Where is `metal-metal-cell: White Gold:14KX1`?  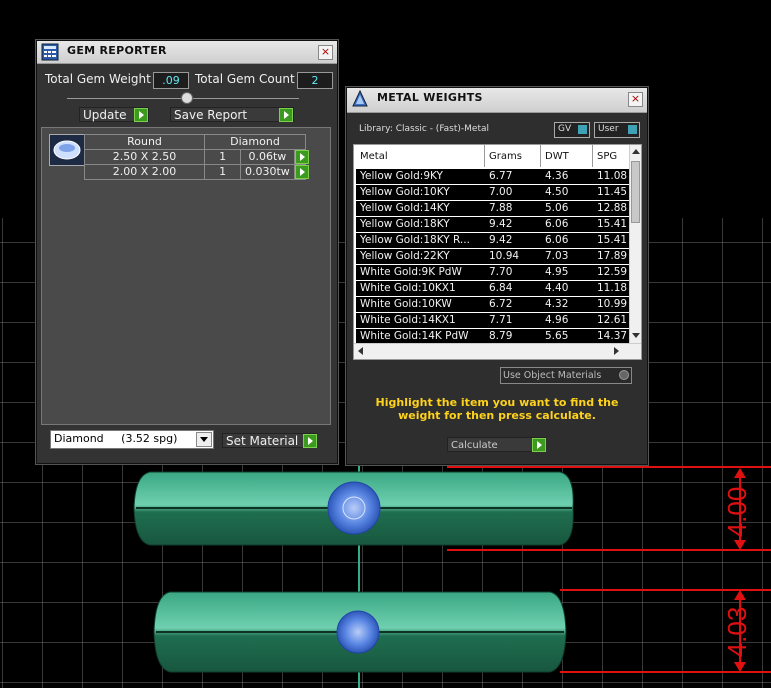 metal-metal-cell: White Gold:14KX1 is located at coordinates (408, 320).